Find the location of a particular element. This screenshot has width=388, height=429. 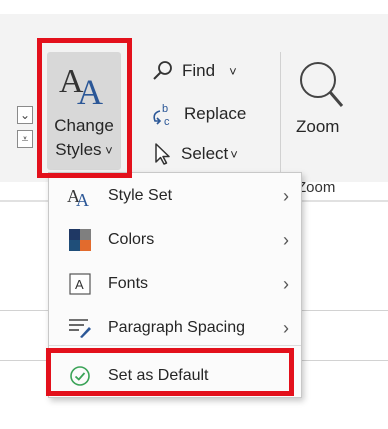

svg-text: c is located at coordinates (167, 121).